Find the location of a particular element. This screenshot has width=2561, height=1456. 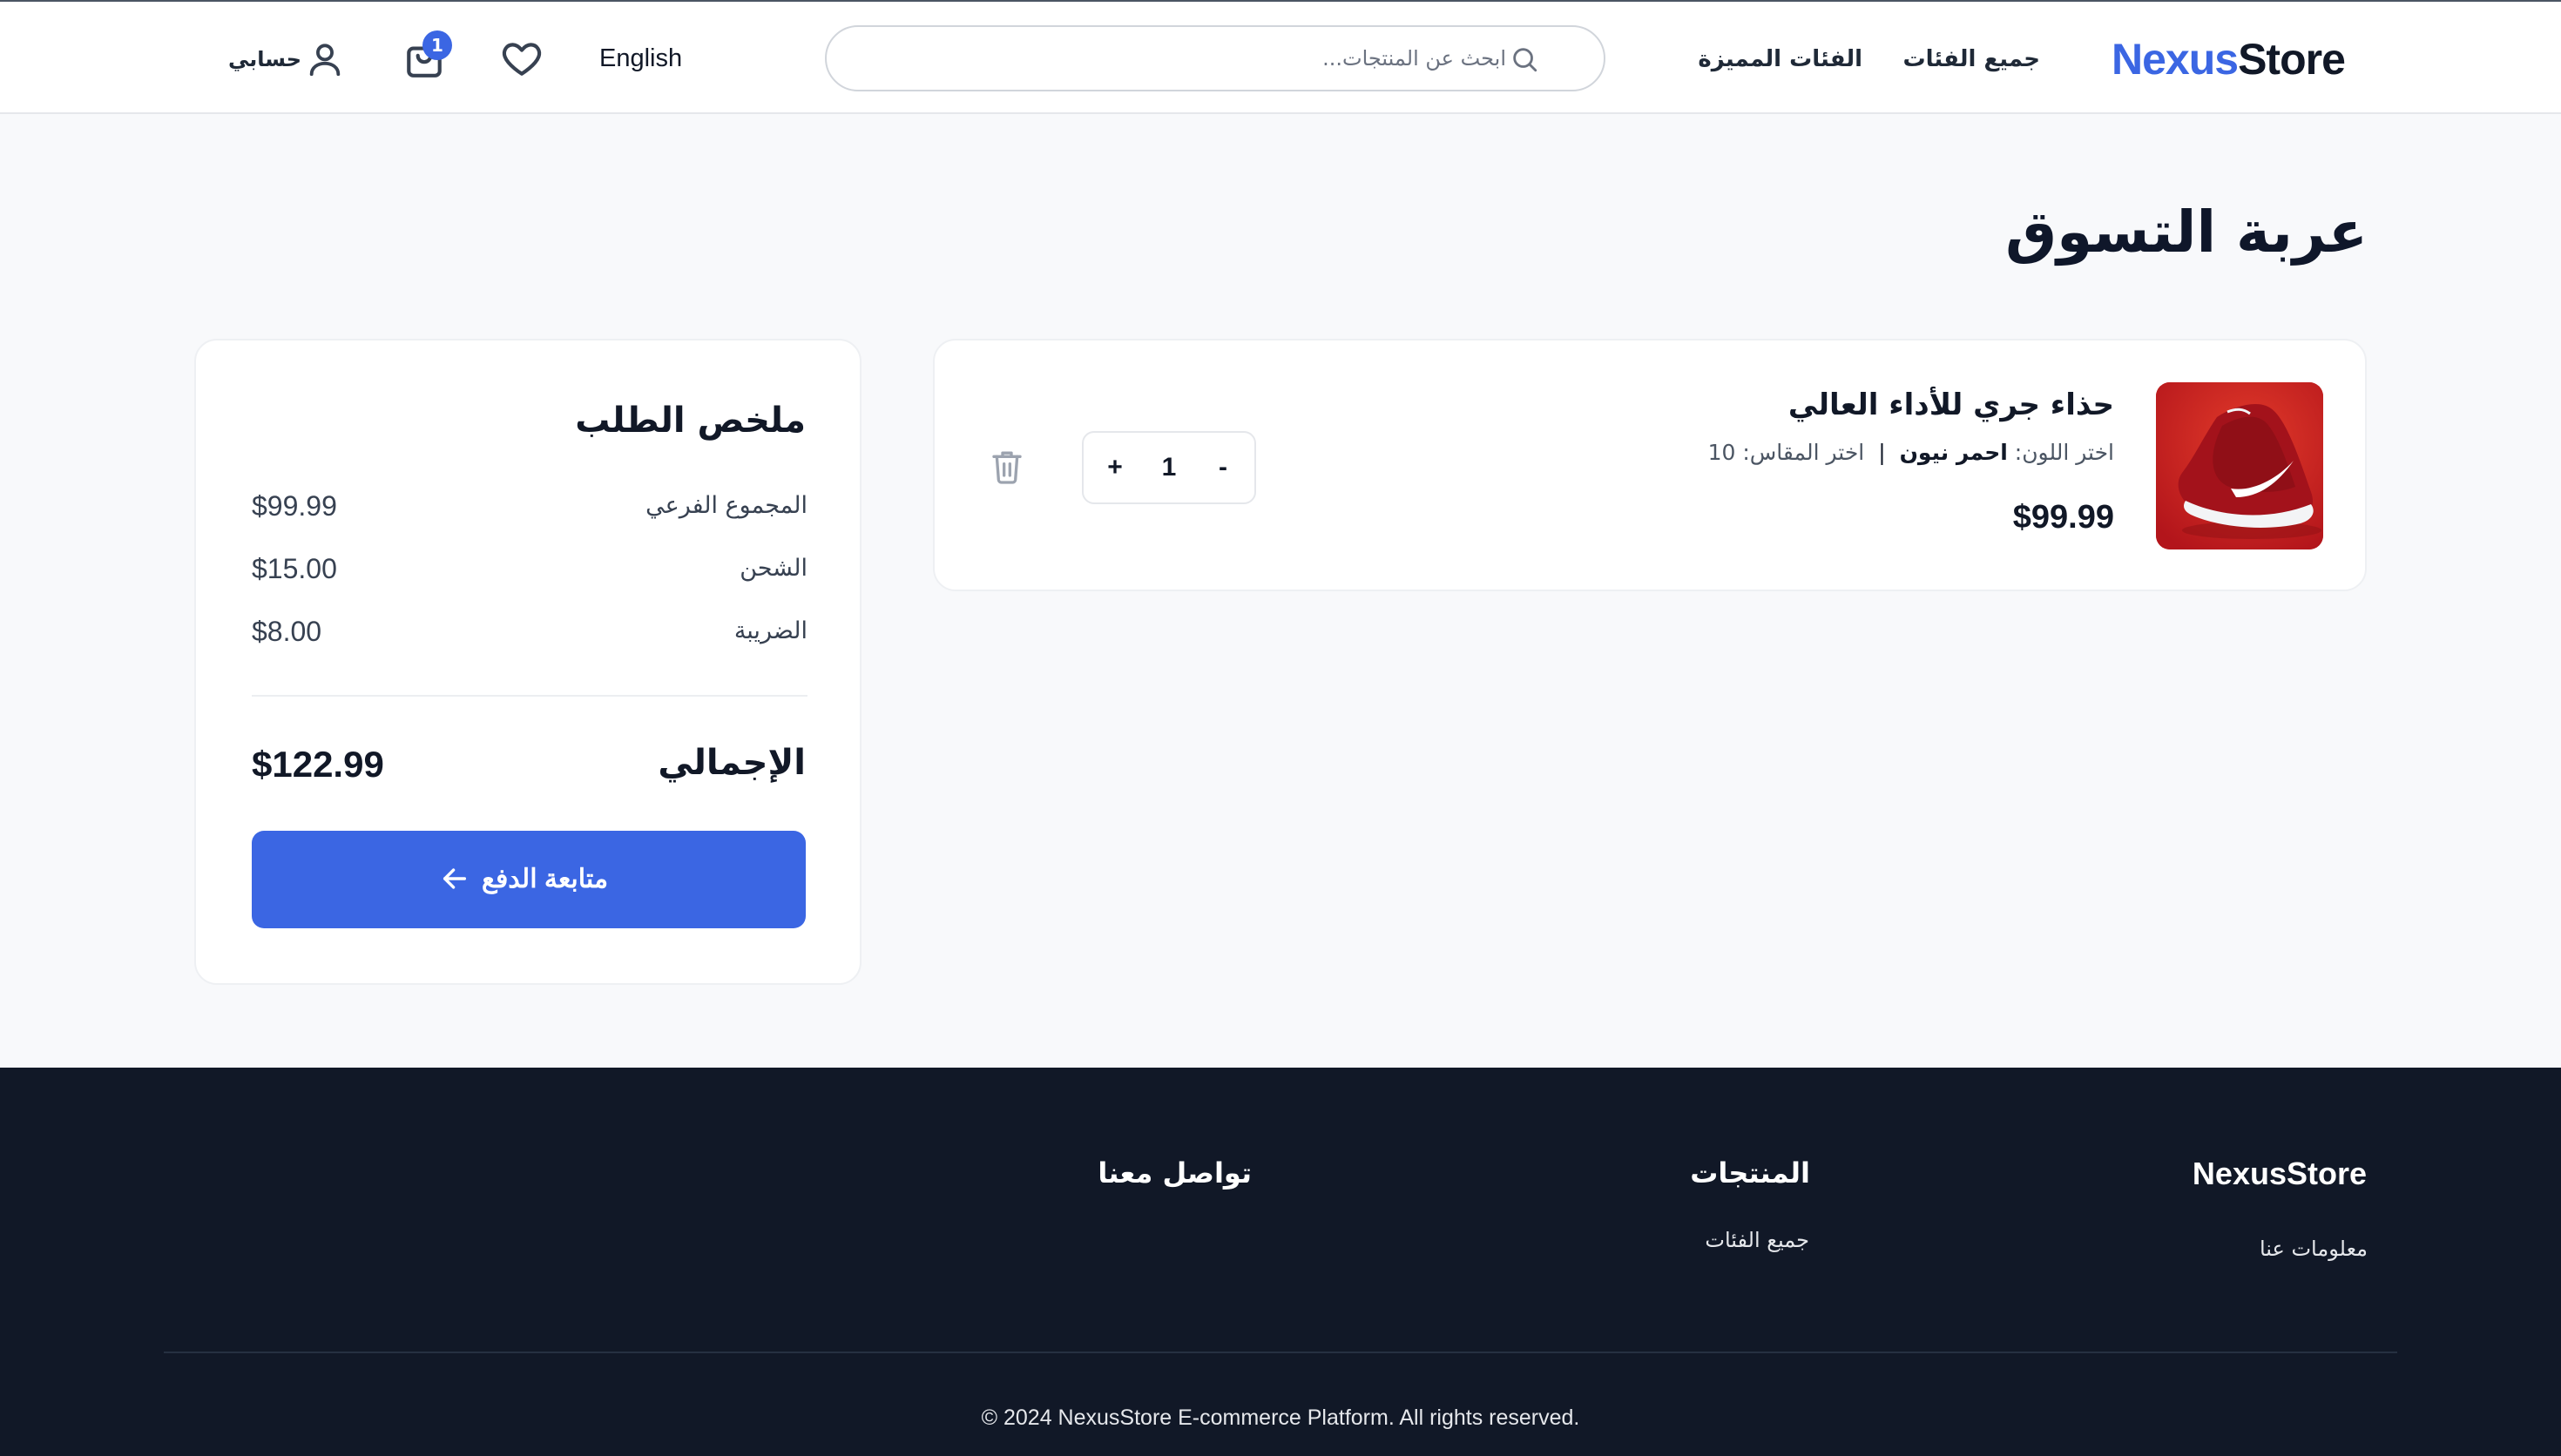

color-value: احمر نيون is located at coordinates (1953, 452).